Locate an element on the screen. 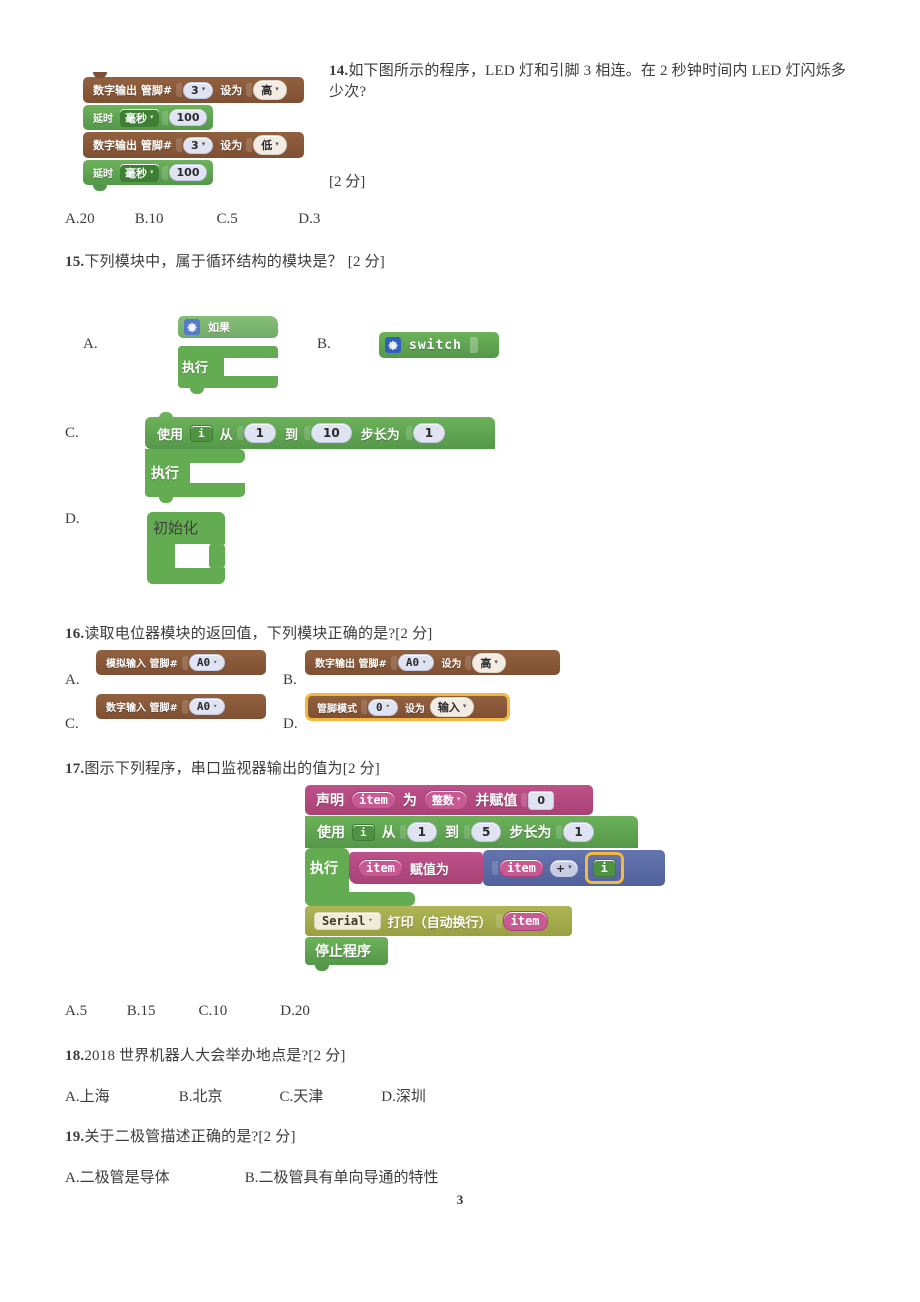 The width and height of the screenshot is (920, 1302). block-label: 延时 is located at coordinates (103, 174).